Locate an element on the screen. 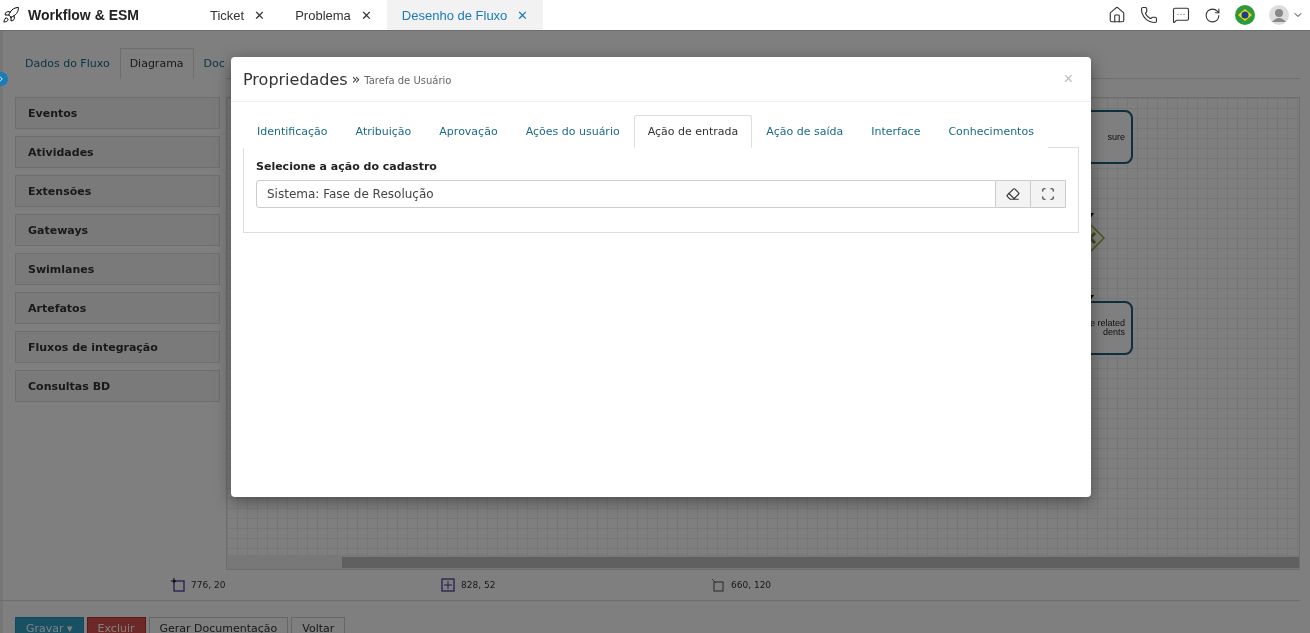 The image size is (1310, 633). resize-icon is located at coordinates (718, 585).